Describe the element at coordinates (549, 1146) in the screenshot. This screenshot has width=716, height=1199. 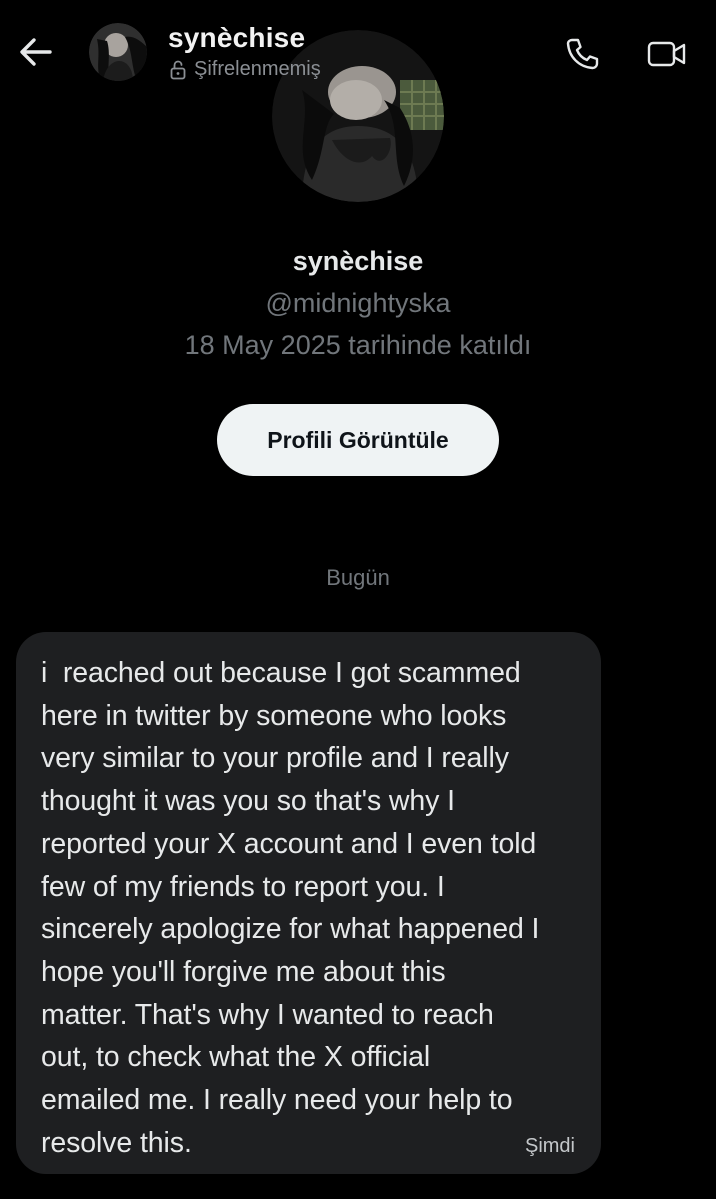
I see `message-timestamp: Şimdi` at that location.